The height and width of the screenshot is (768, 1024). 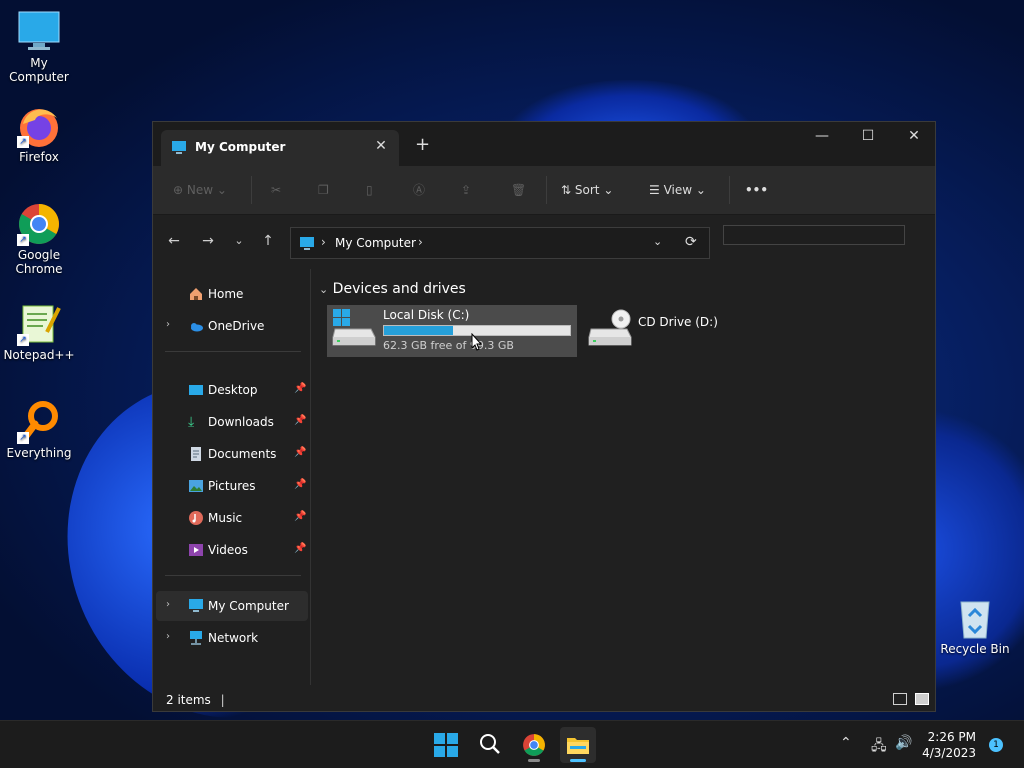 I want to click on firefox-icon: ↗, so click(x=39, y=126).